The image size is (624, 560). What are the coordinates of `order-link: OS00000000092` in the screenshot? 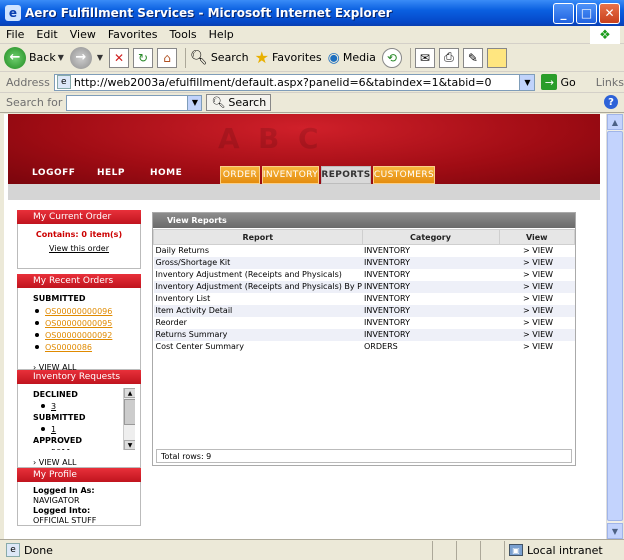 It's located at (78, 335).